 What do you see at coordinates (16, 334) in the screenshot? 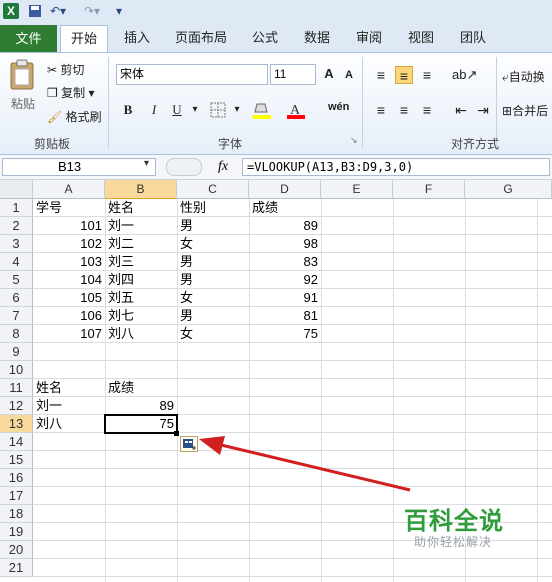
I see `row-header-8: 8` at bounding box center [16, 334].